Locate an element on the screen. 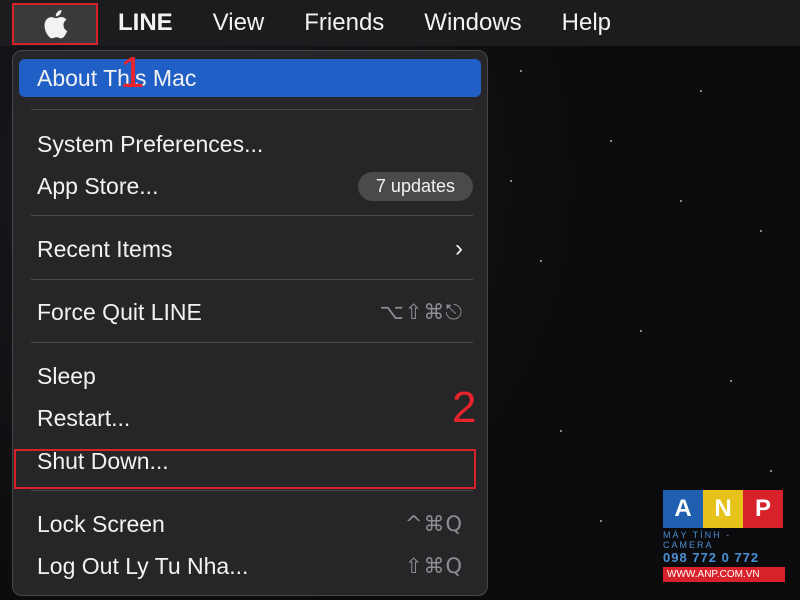 This screenshot has width=800, height=600. menubar-item-friends: Friends is located at coordinates (344, 23).